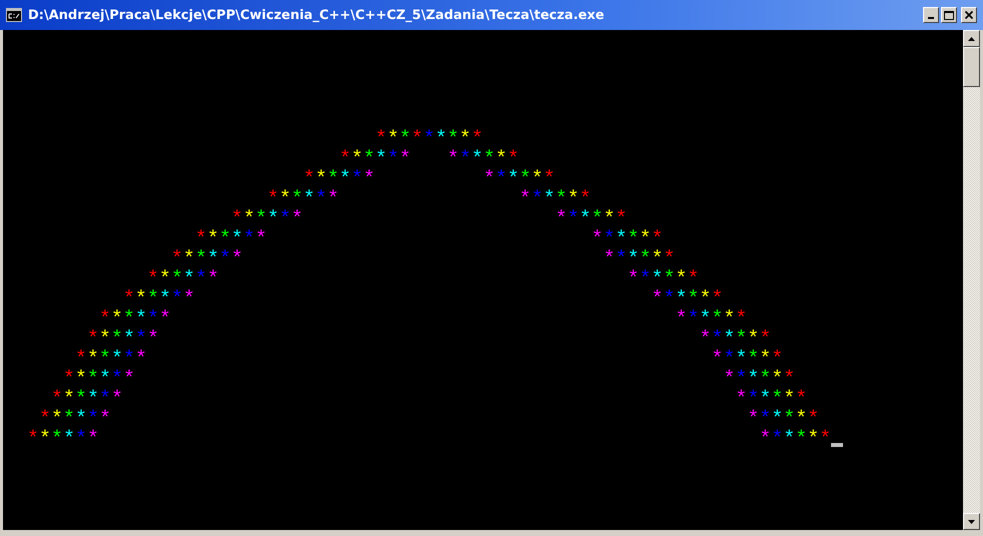 Image resolution: width=983 pixels, height=536 pixels. Describe the element at coordinates (969, 15) in the screenshot. I see `close-button` at that location.